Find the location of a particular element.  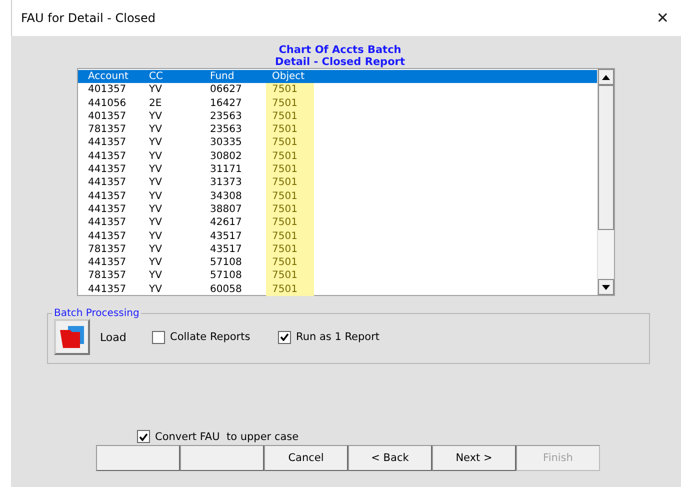

list-row: 441357 YV 31171 7501 is located at coordinates (337, 169).